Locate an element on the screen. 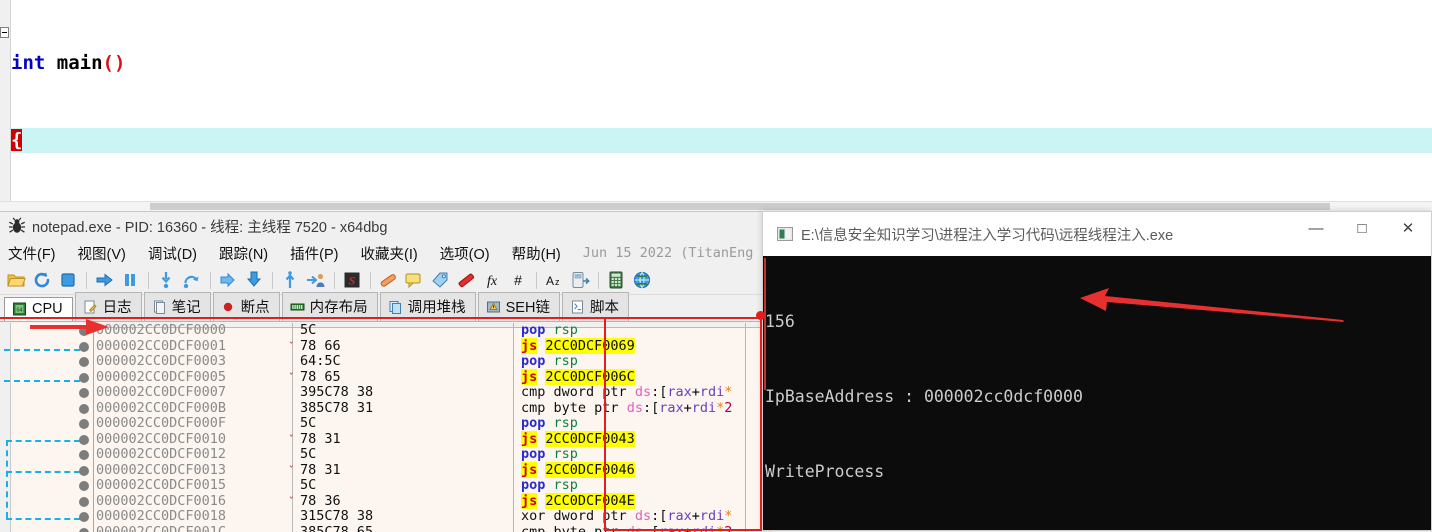  disasm-row: 000002CC0DCF000F5Cpop rsp is located at coordinates (386, 424).